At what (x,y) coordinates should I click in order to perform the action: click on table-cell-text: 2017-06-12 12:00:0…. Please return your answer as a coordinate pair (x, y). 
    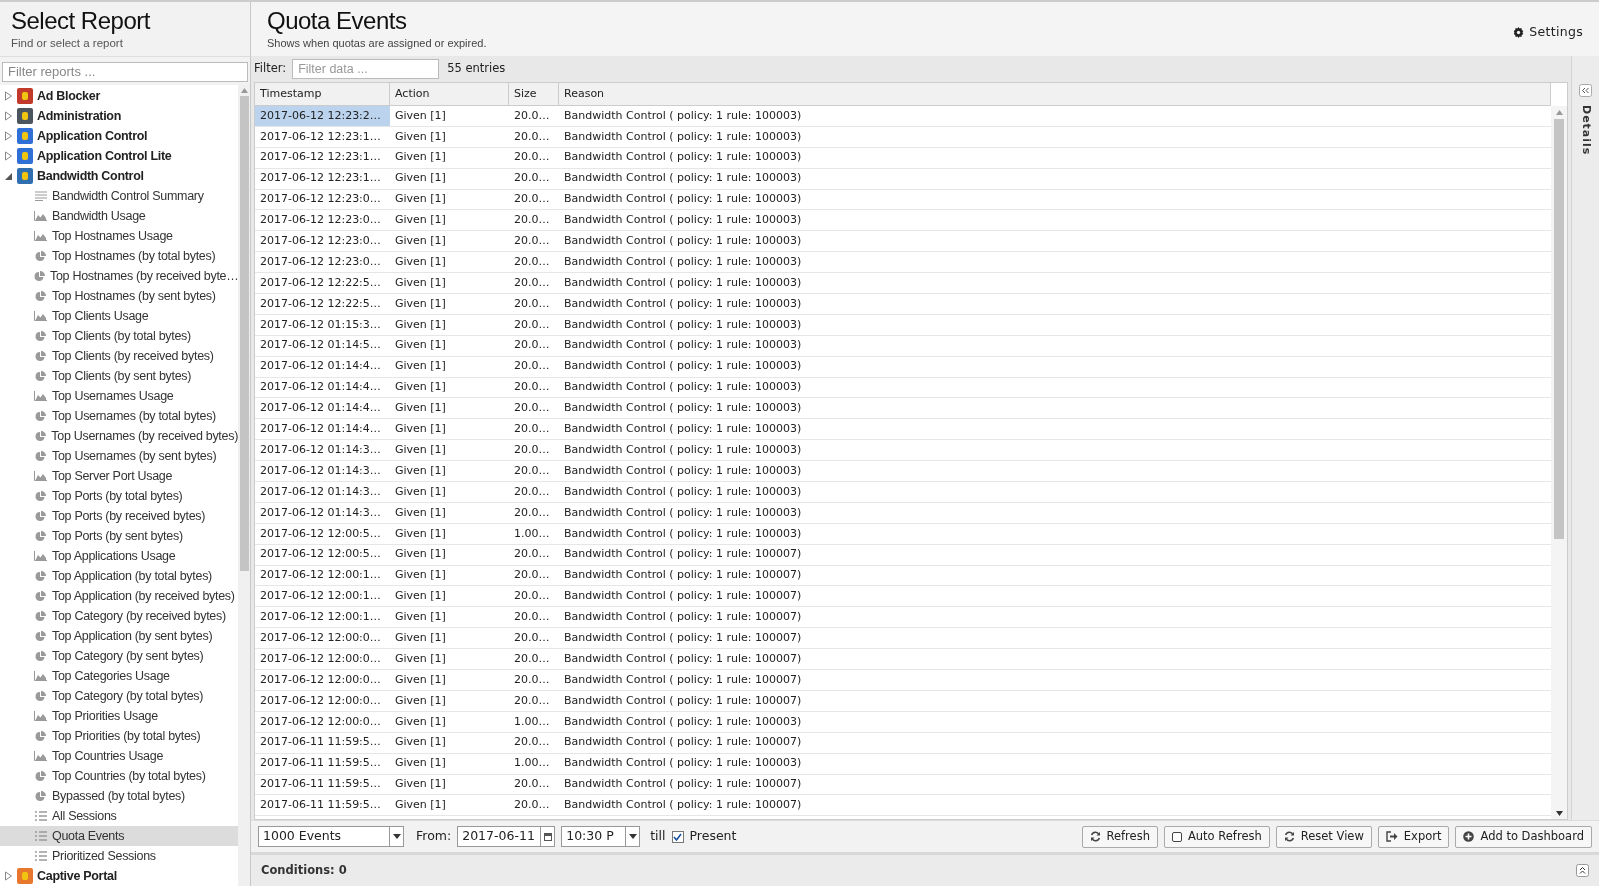
    Looking at the image, I should click on (320, 679).